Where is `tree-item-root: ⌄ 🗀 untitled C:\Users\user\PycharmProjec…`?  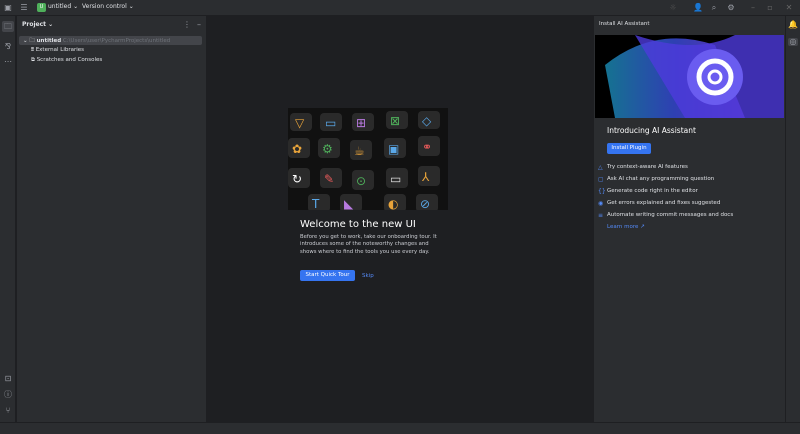
tree-item-root: ⌄ 🗀 untitled C:\Users\user\PycharmProjec… is located at coordinates (110, 40).